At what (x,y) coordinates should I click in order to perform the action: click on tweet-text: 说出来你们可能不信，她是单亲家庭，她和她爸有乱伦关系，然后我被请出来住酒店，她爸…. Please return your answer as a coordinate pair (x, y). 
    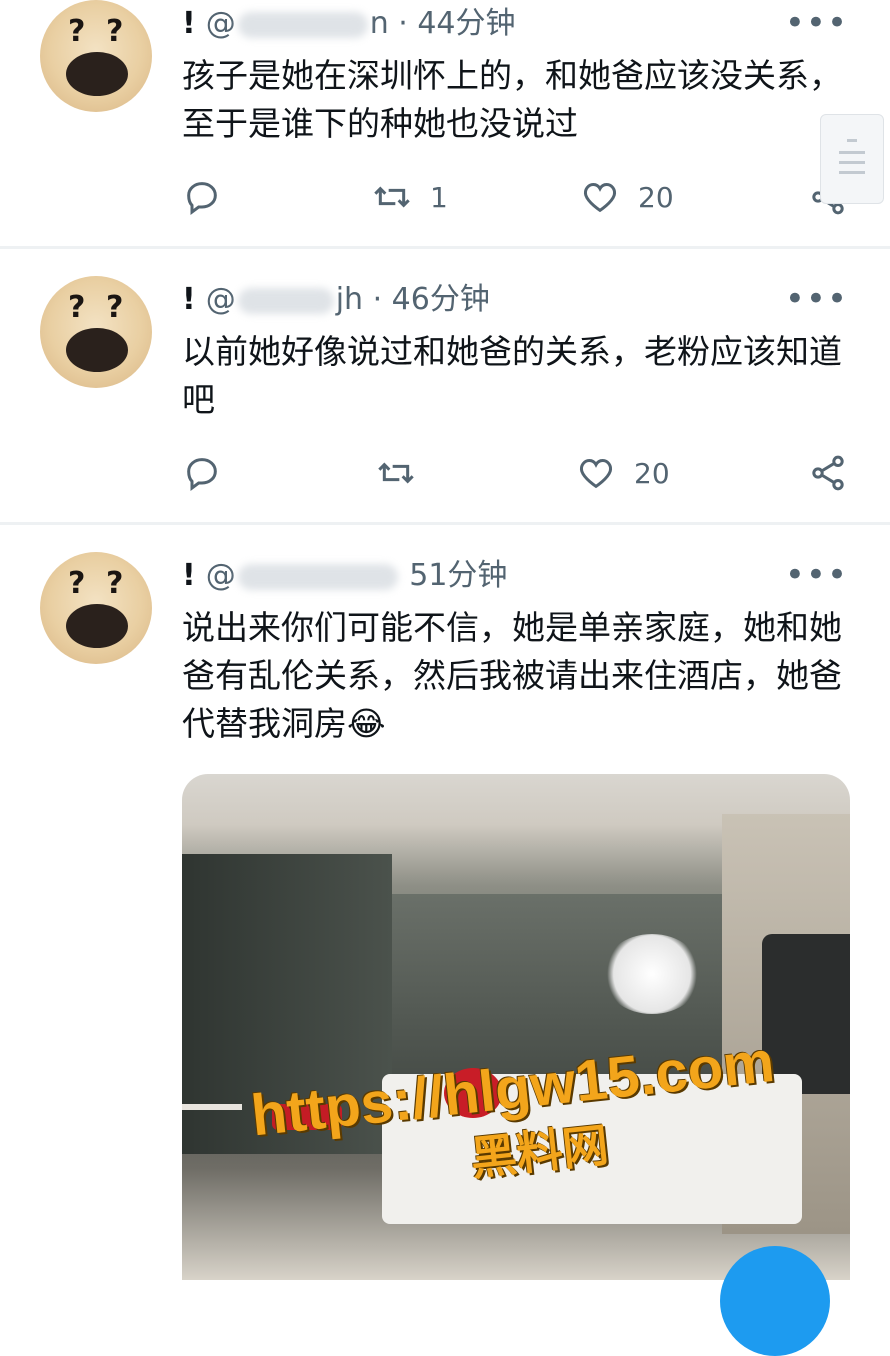
    Looking at the image, I should click on (512, 675).